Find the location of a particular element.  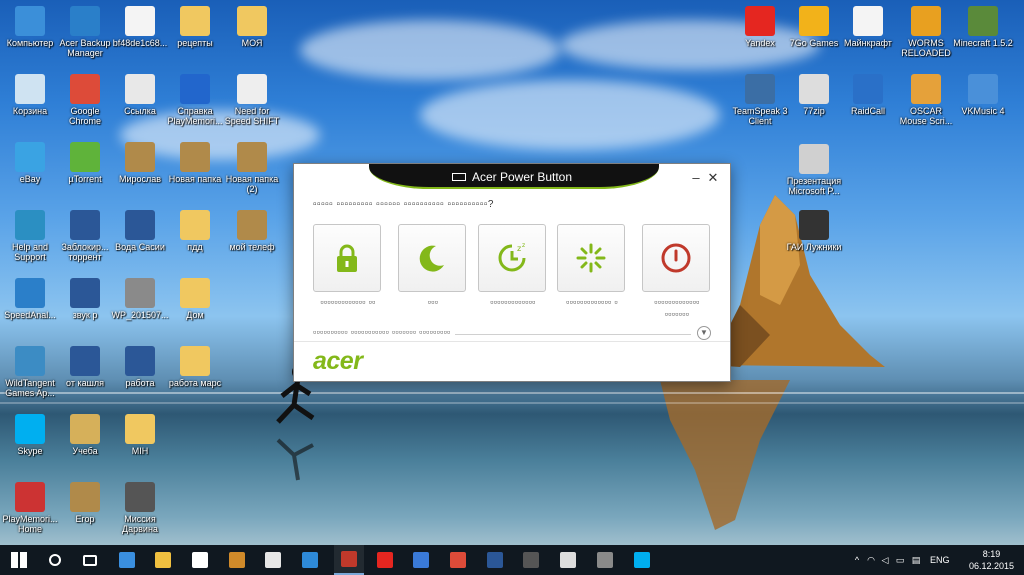

desktop-icon: мой телеф is located at coordinates (252, 231).